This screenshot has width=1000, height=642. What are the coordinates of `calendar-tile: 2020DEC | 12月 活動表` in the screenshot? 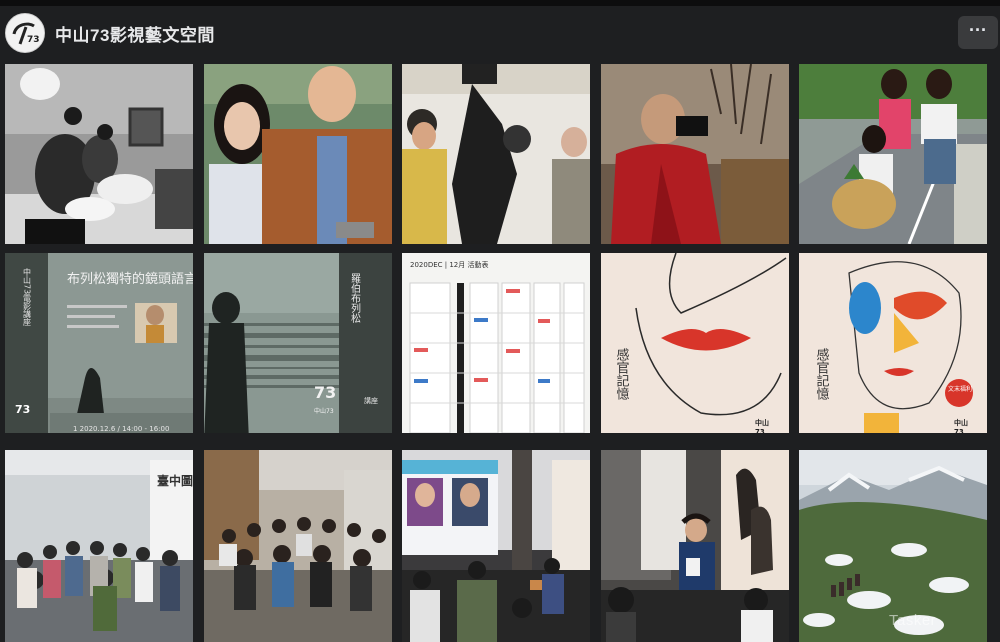 It's located at (496, 343).